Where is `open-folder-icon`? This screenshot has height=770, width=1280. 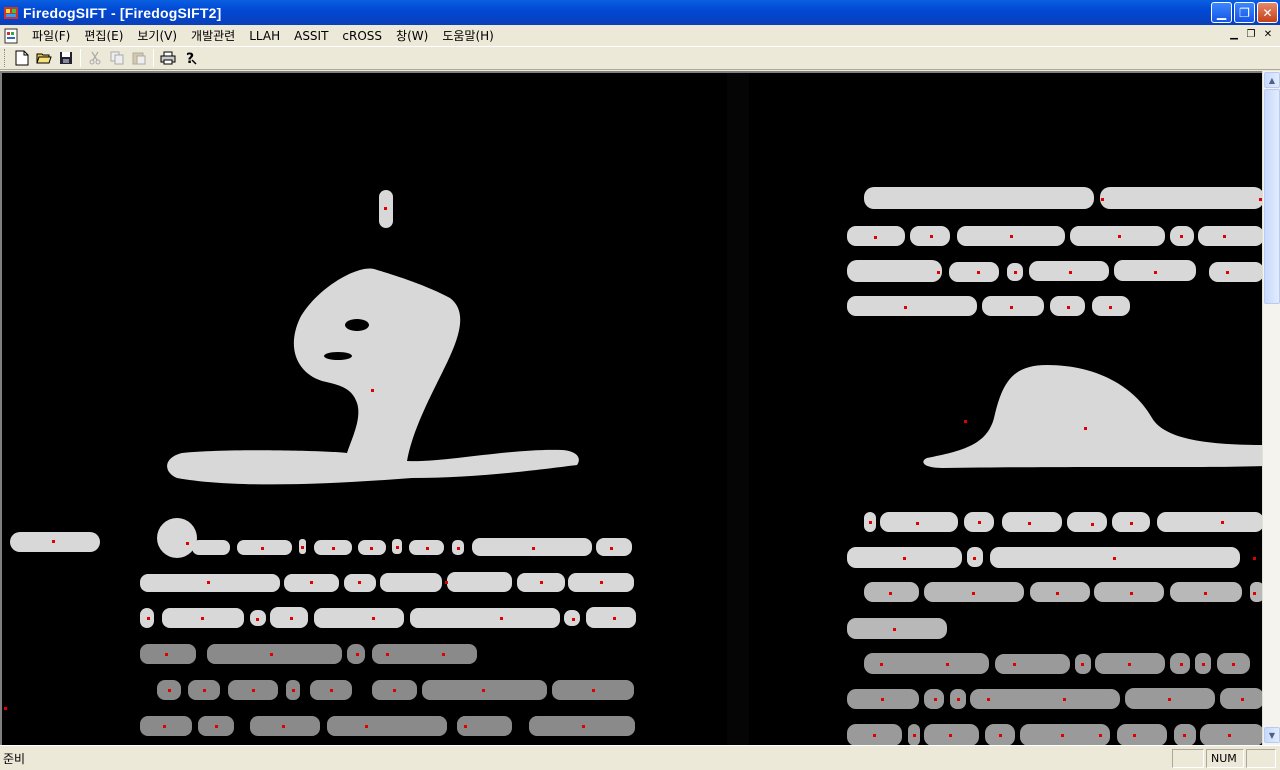
open-folder-icon is located at coordinates (44, 58).